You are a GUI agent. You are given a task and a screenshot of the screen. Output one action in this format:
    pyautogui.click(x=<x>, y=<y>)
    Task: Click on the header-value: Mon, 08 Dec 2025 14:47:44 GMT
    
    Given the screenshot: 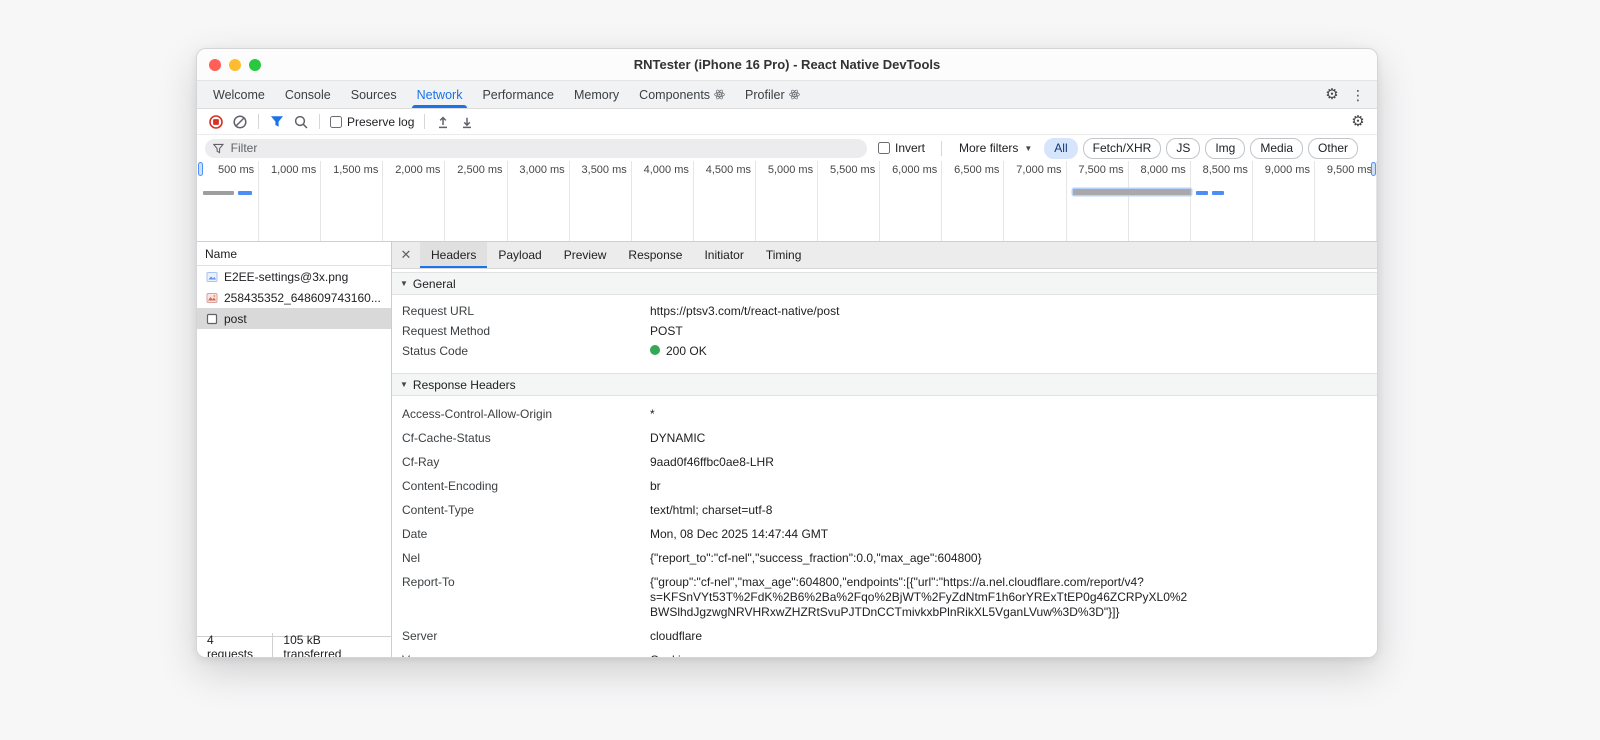 What is the action you would take?
    pyautogui.click(x=1009, y=534)
    